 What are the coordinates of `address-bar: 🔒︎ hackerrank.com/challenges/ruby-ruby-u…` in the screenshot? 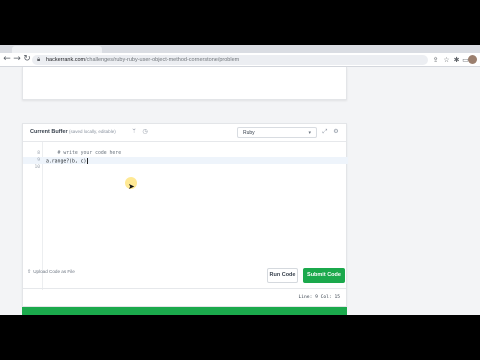 It's located at (230, 60).